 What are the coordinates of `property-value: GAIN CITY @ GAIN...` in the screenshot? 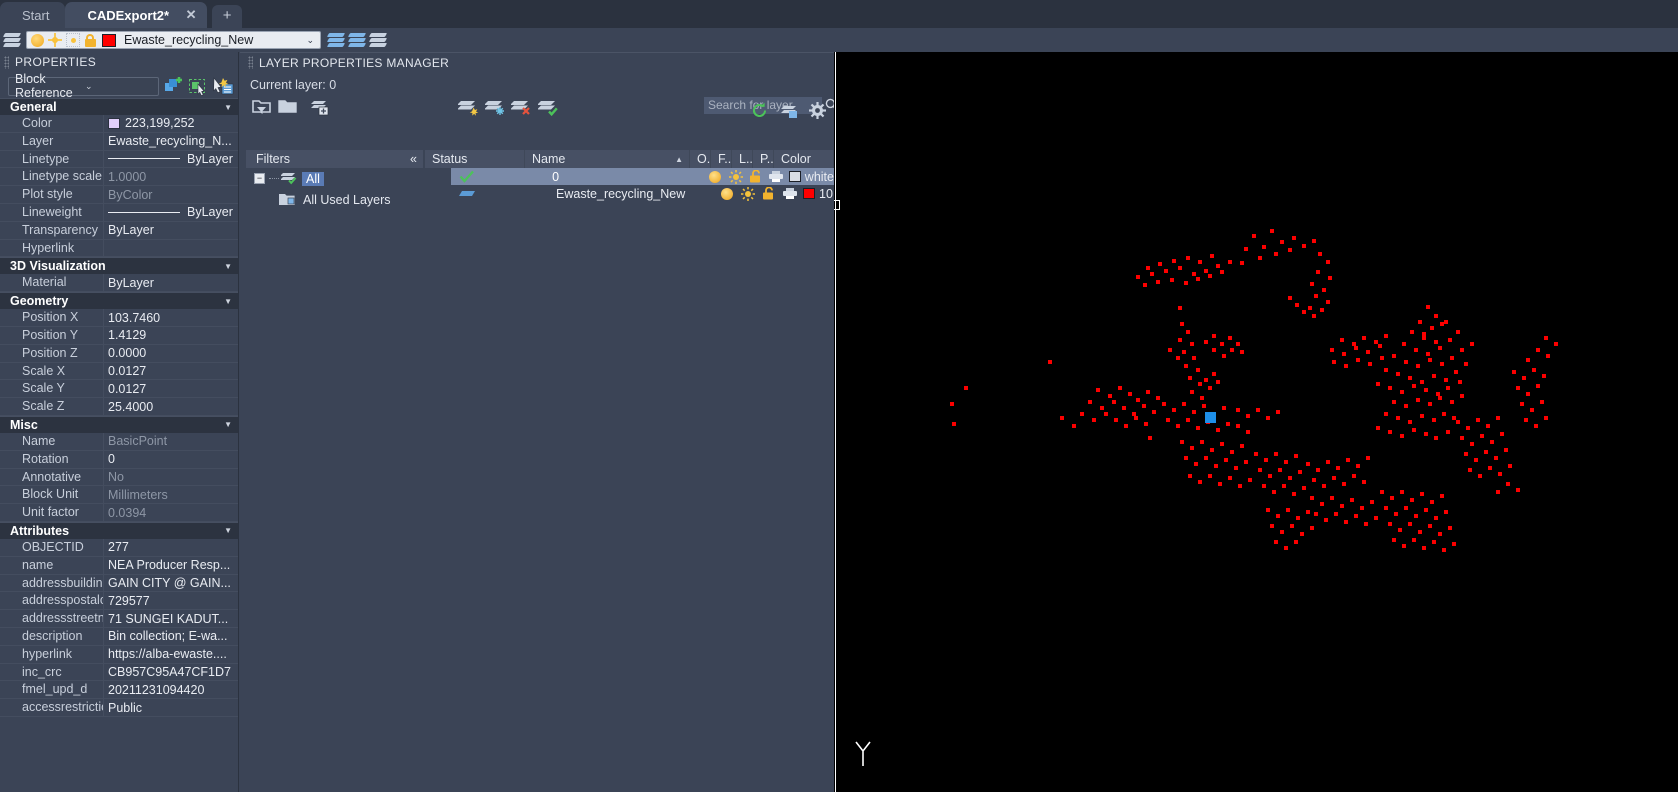 It's located at (171, 583).